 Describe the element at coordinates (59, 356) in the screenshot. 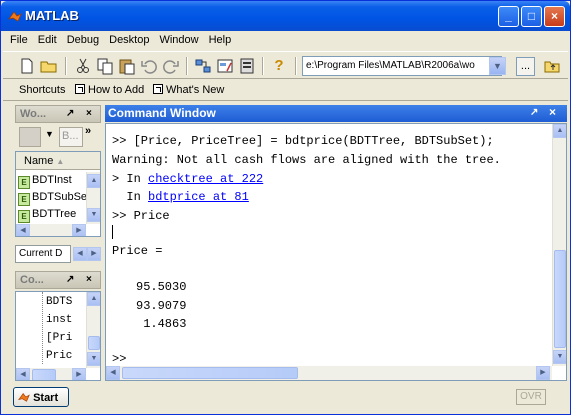

I see `history-item: Pric` at that location.